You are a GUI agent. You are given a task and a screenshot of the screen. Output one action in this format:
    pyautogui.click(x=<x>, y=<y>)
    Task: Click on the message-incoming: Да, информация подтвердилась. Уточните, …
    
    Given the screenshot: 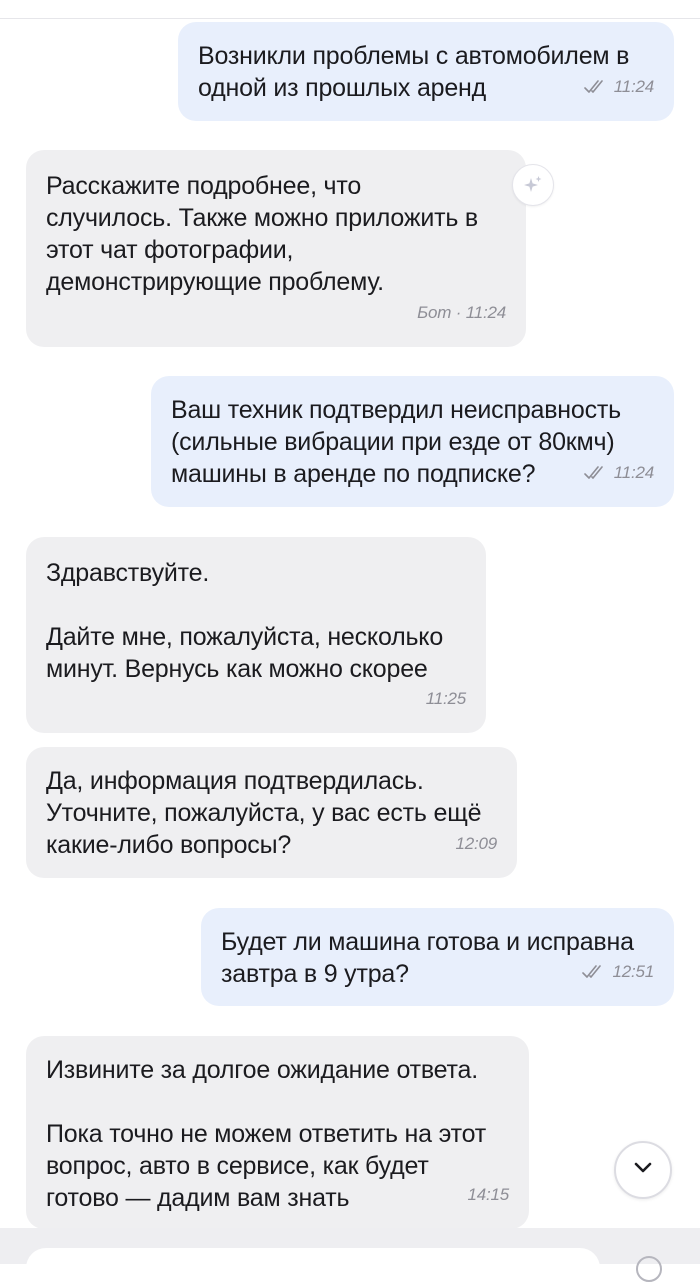 What is the action you would take?
    pyautogui.click(x=271, y=812)
    